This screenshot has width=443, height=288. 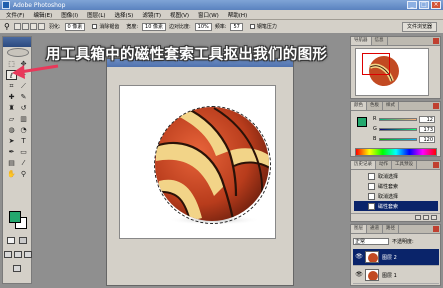 What do you see at coordinates (23, 108) in the screenshot?
I see `history-brush-tool-icon: ↺` at bounding box center [23, 108].